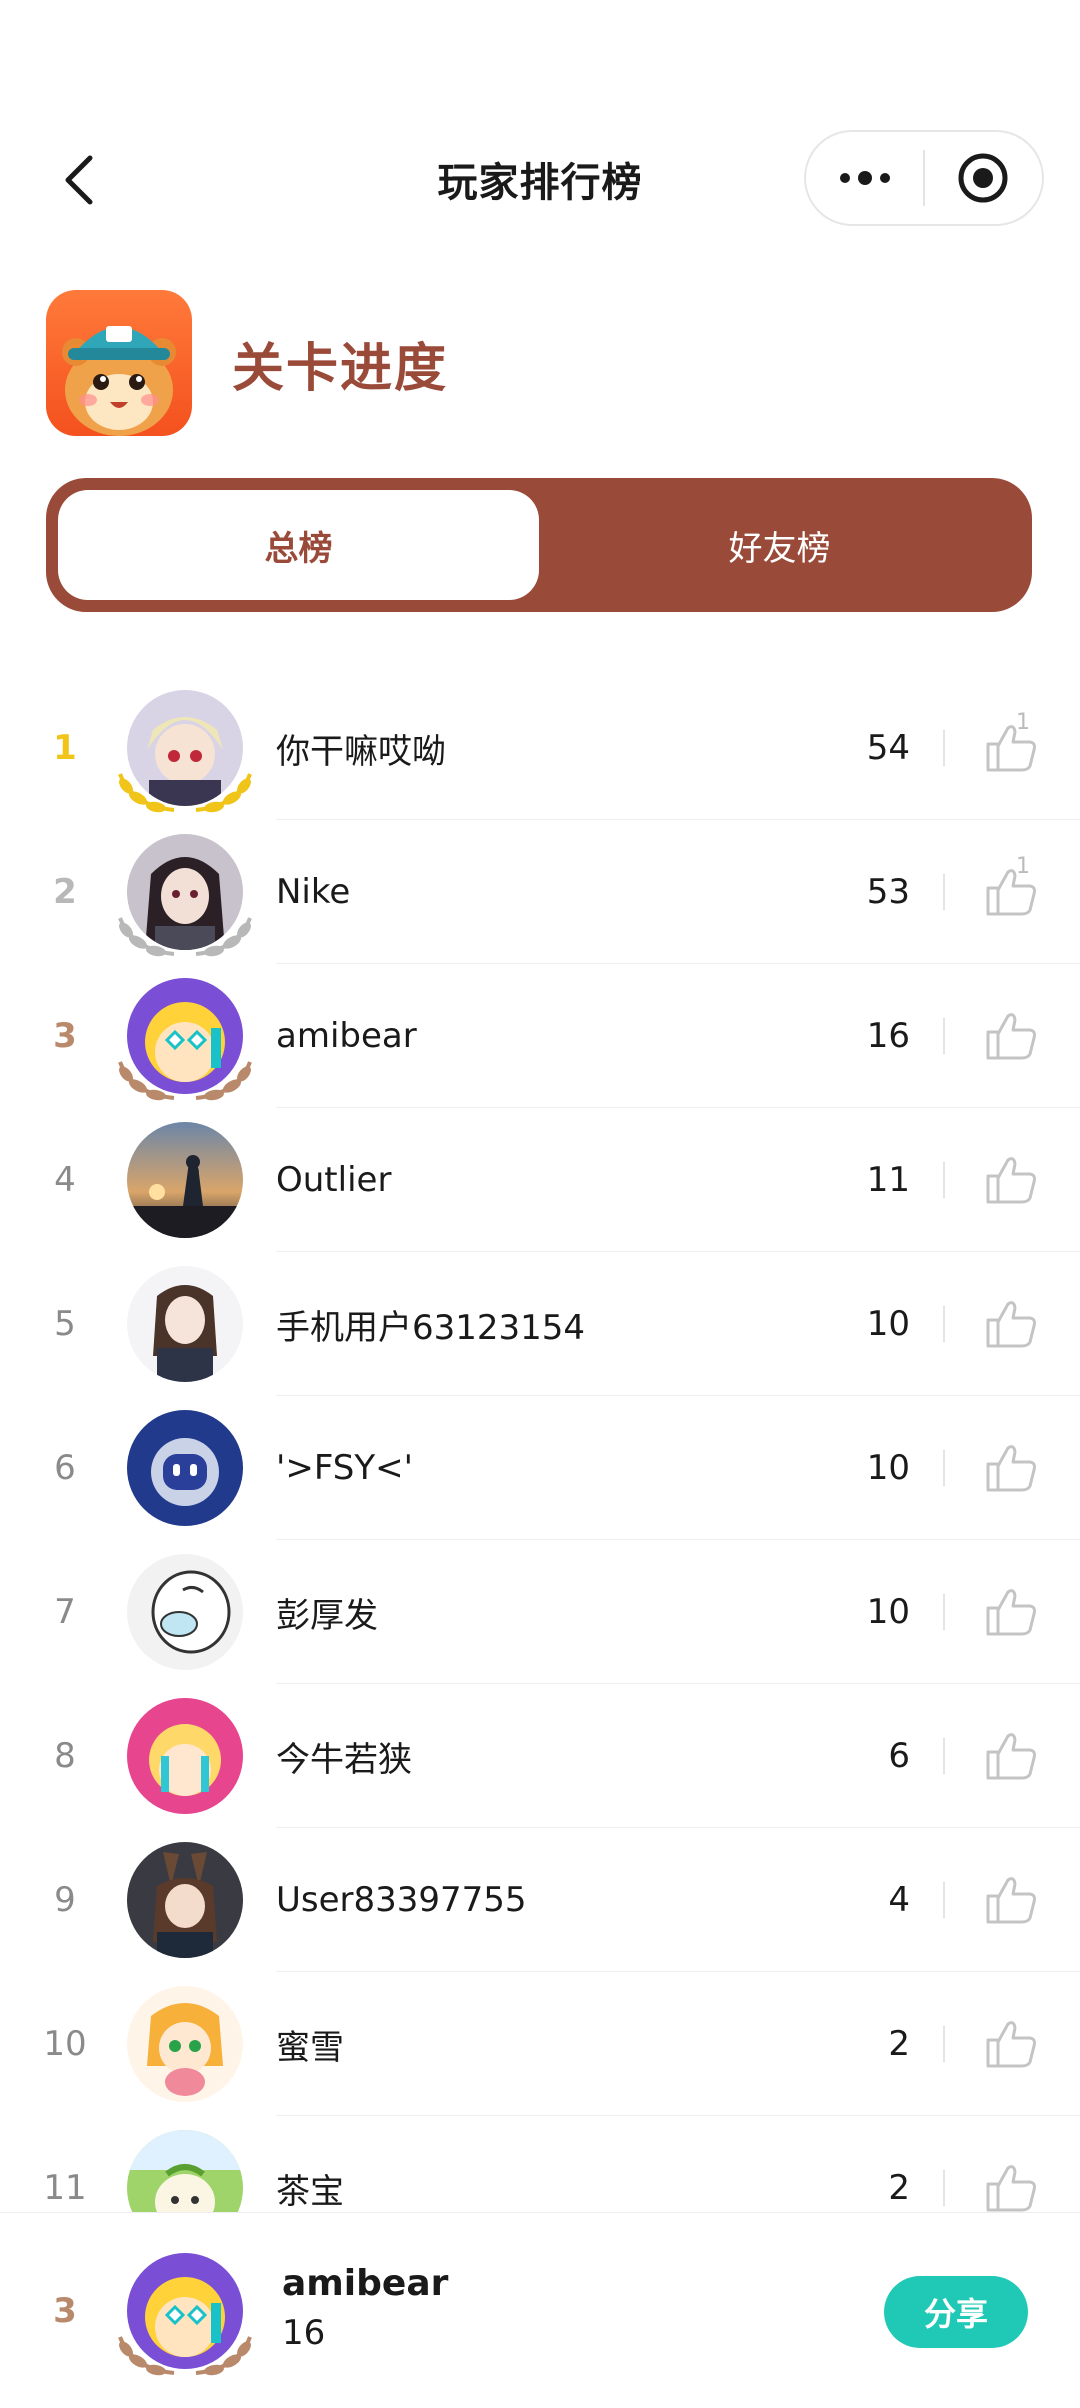  Describe the element at coordinates (956, 2312) in the screenshot. I see `share-button: 分享` at that location.